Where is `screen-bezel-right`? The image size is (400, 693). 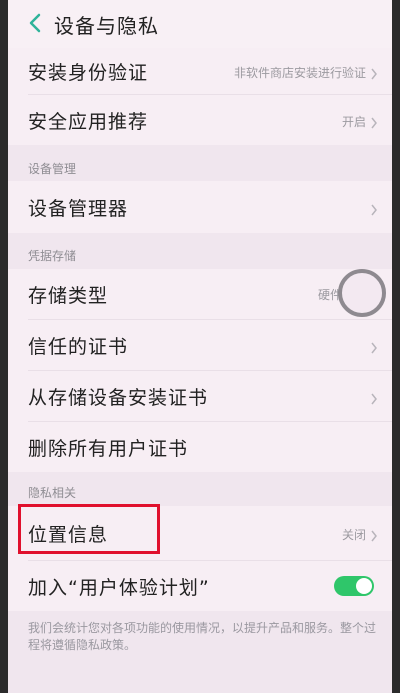 screen-bezel-right is located at coordinates (396, 346).